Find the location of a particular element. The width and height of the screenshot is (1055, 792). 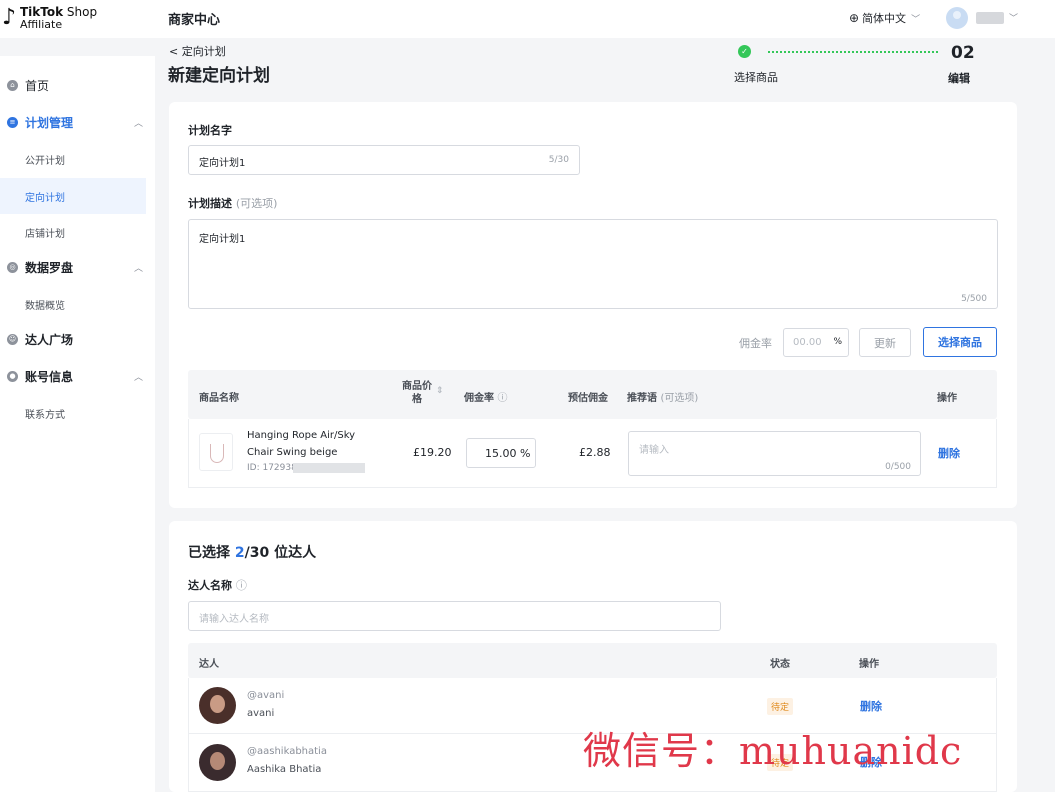

product-name: Hanging Rope Air/Sky Chair Swing beige is located at coordinates (312, 444).